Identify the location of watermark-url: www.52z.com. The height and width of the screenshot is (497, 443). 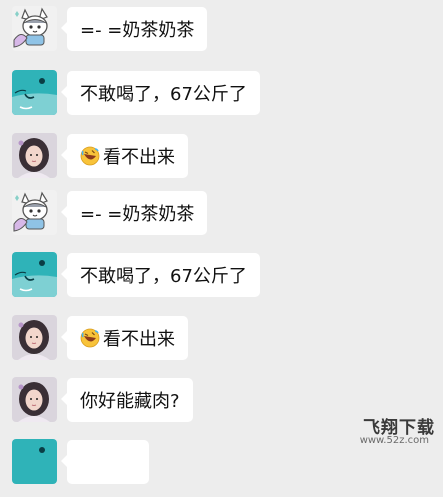
(394, 440).